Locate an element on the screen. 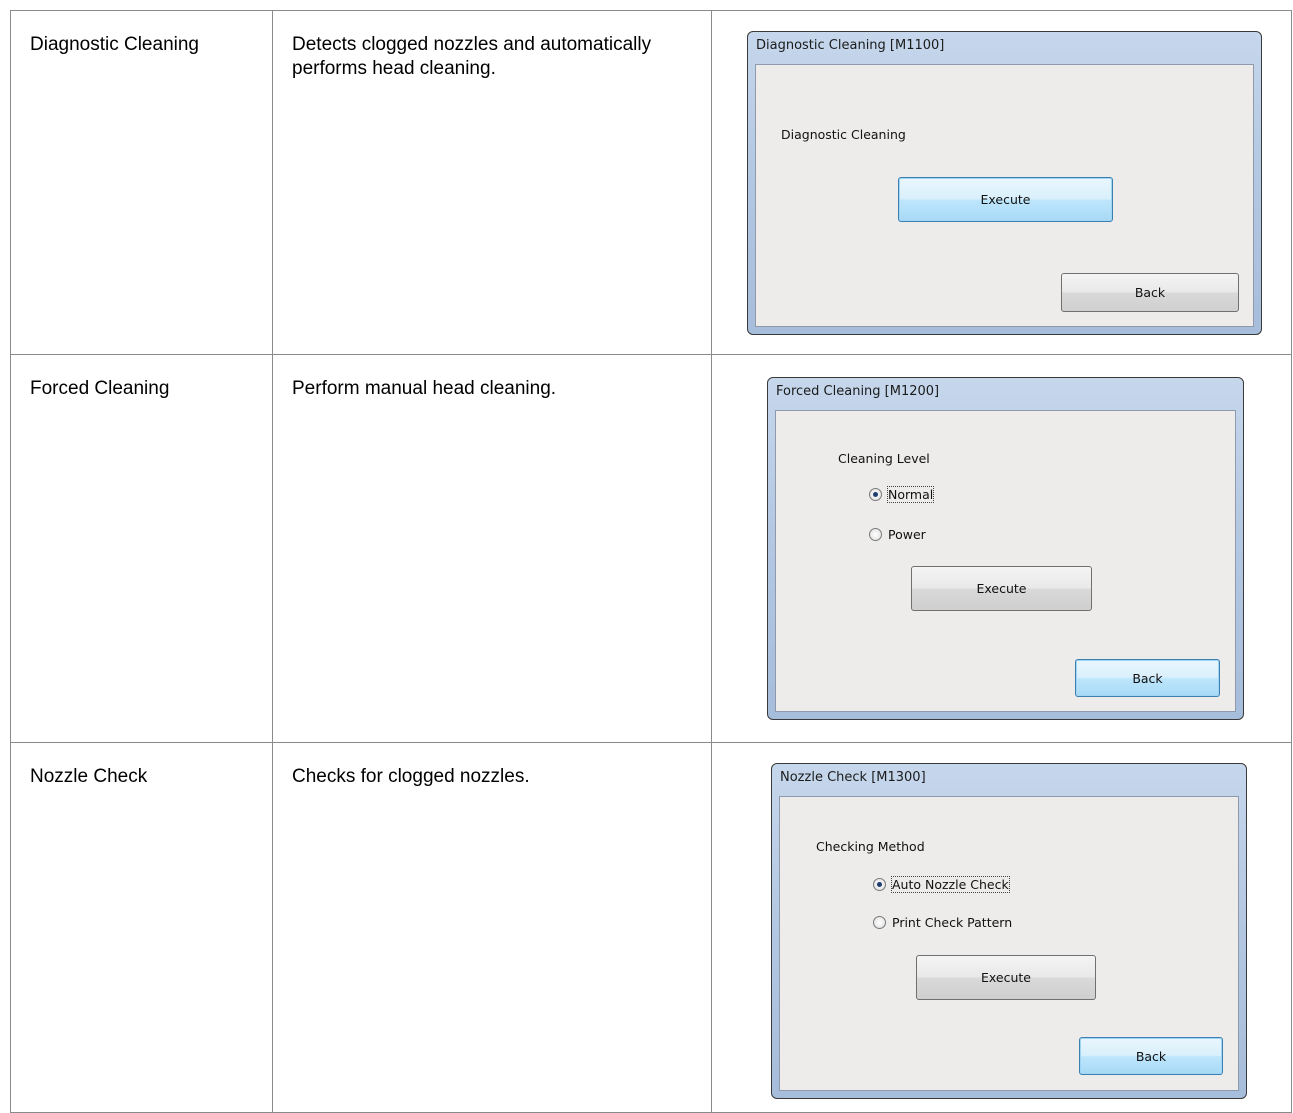 The width and height of the screenshot is (1293, 1113). dialog-title: Diagnostic Cleaning [M1100] is located at coordinates (850, 45).